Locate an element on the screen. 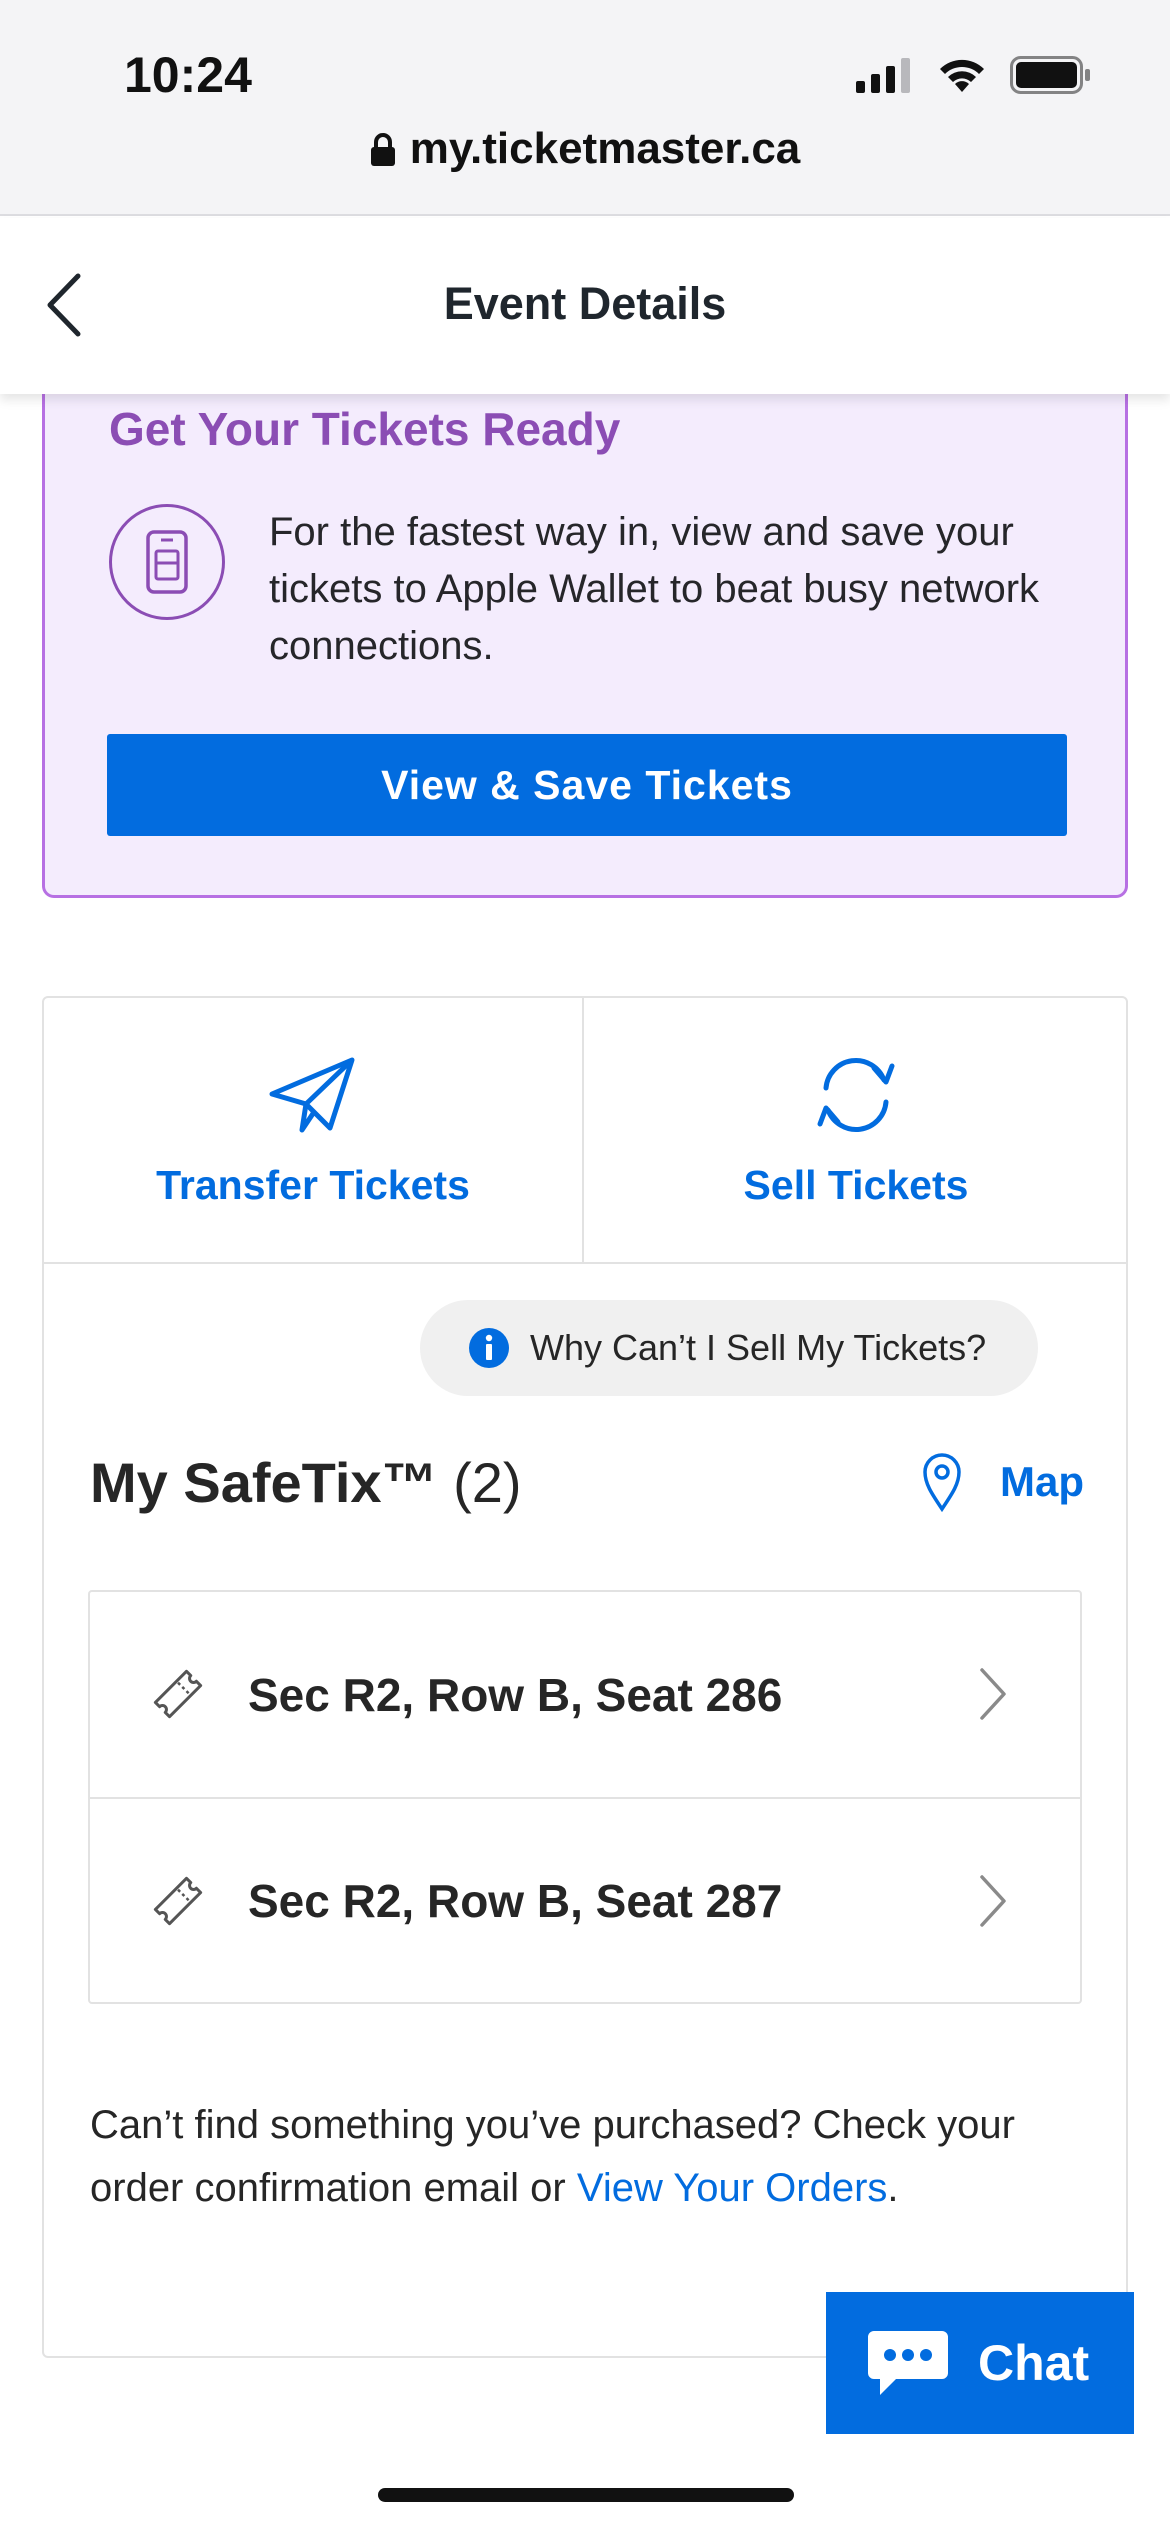  app-header: Event Details is located at coordinates (585, 306).